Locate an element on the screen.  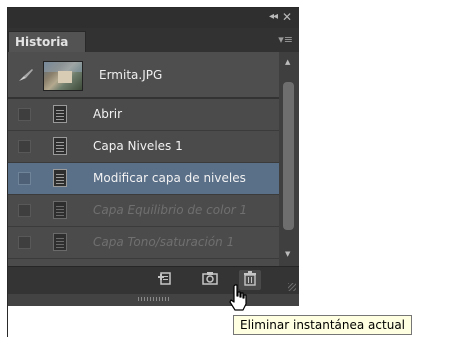
camera-icon is located at coordinates (210, 278).